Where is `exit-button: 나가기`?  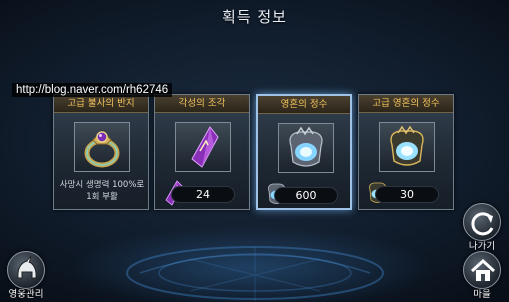
exit-button: 나가기 is located at coordinates (482, 227).